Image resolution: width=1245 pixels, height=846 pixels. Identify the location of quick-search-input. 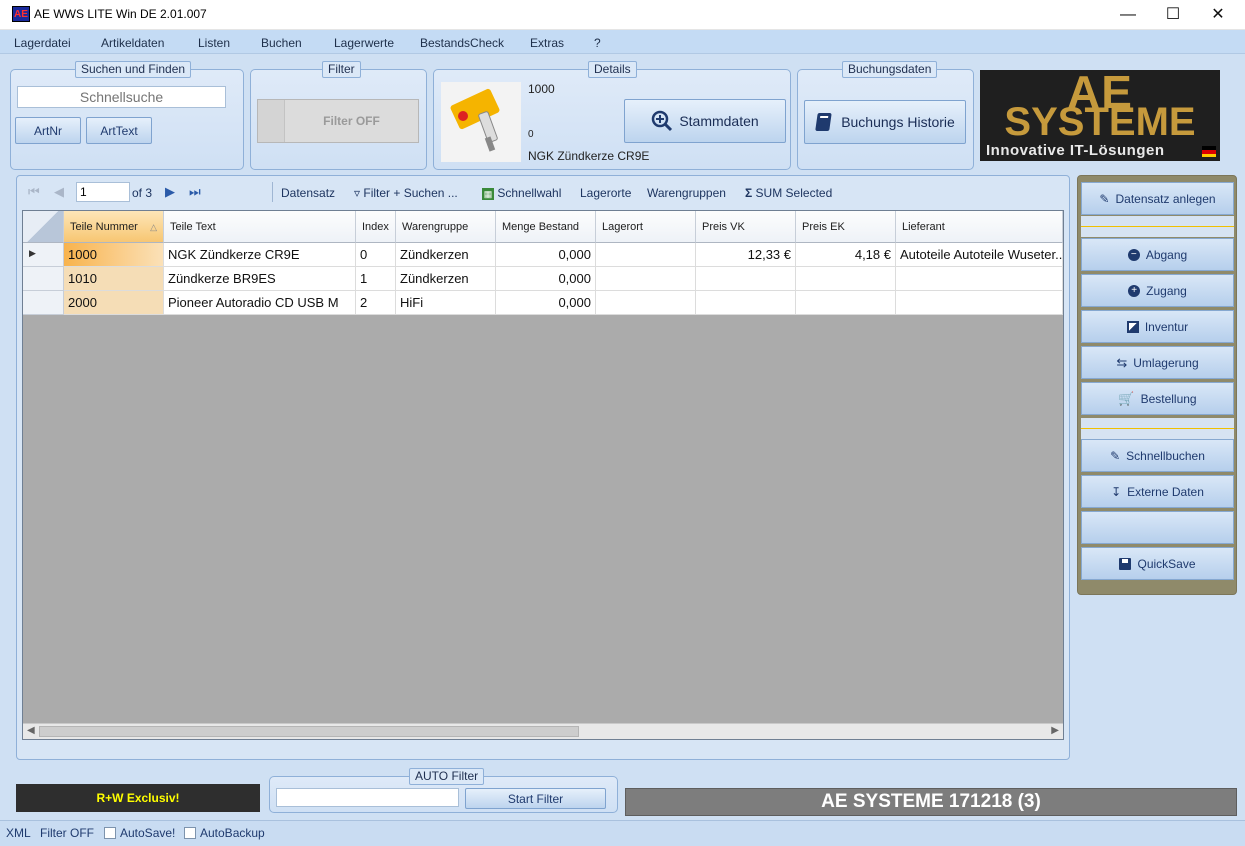
(121, 97).